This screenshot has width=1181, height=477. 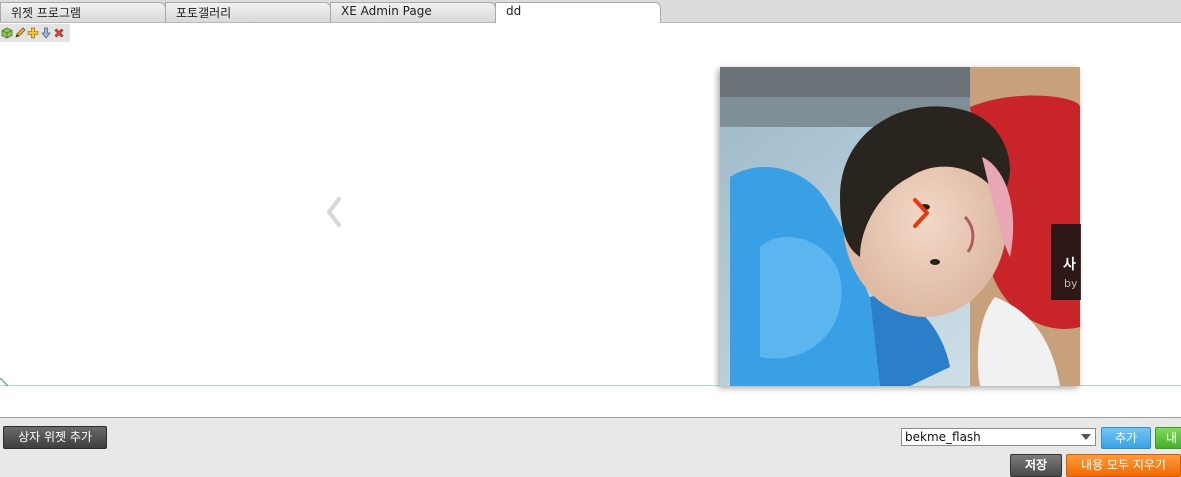 What do you see at coordinates (83, 12) in the screenshot?
I see `tab-widget-program: 위젯 프로그램` at bounding box center [83, 12].